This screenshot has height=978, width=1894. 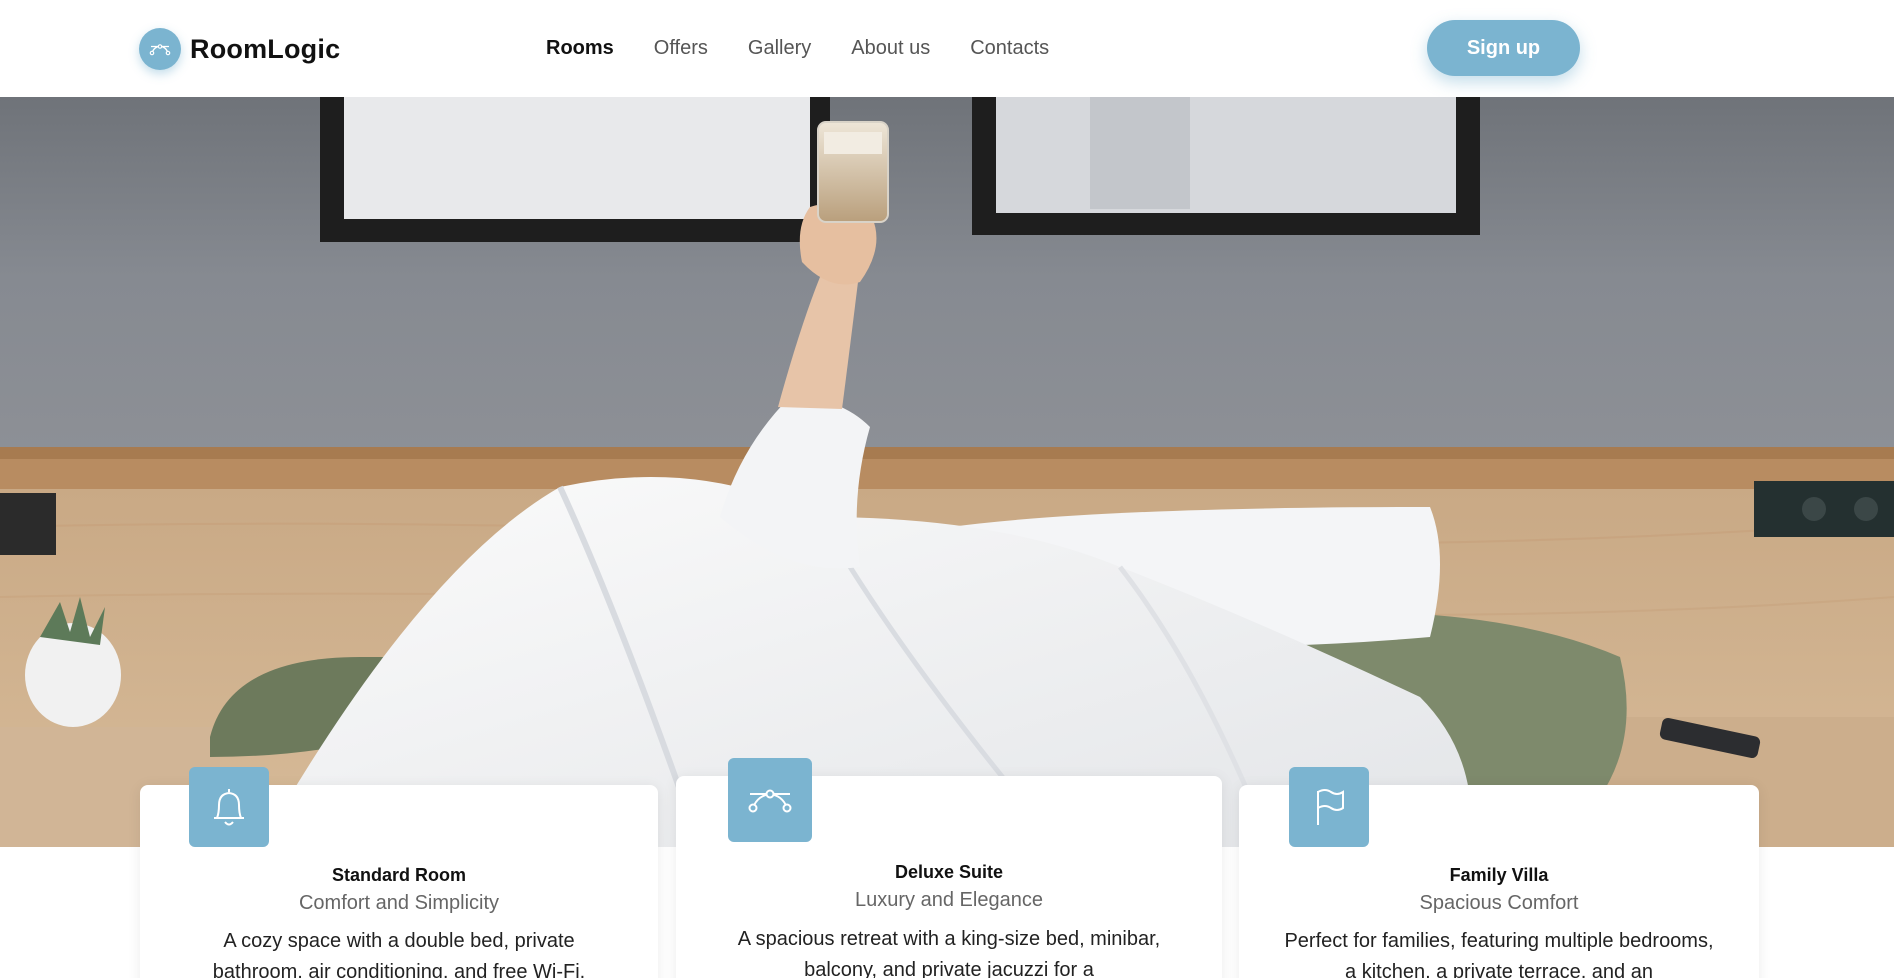 I want to click on card-subtitle: Spacious Comfort, so click(x=1499, y=903).